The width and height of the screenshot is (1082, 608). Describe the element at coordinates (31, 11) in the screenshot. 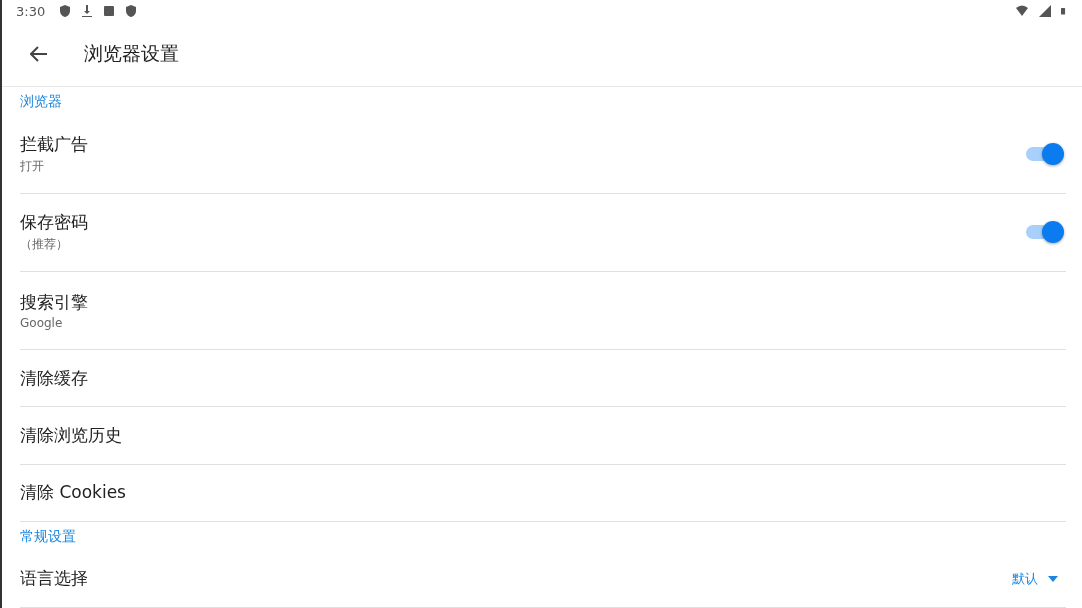

I see `status-time: 3:30` at that location.